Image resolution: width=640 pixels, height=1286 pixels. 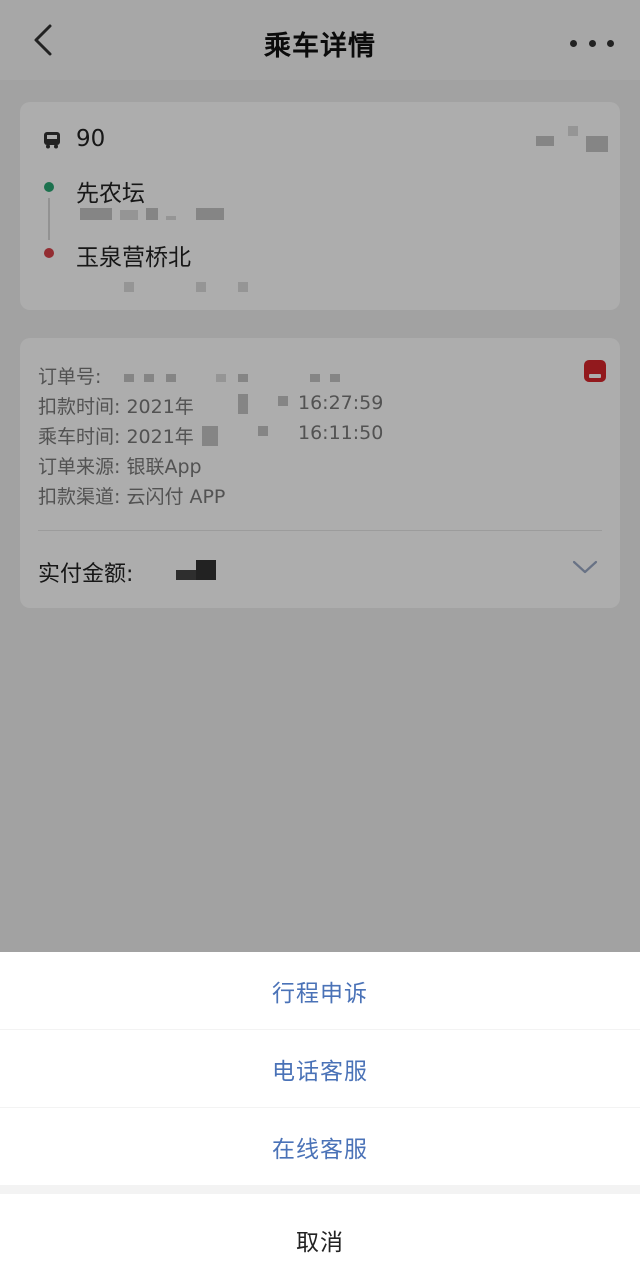 What do you see at coordinates (320, 1068) in the screenshot?
I see `phone-support-button: 电话客服` at bounding box center [320, 1068].